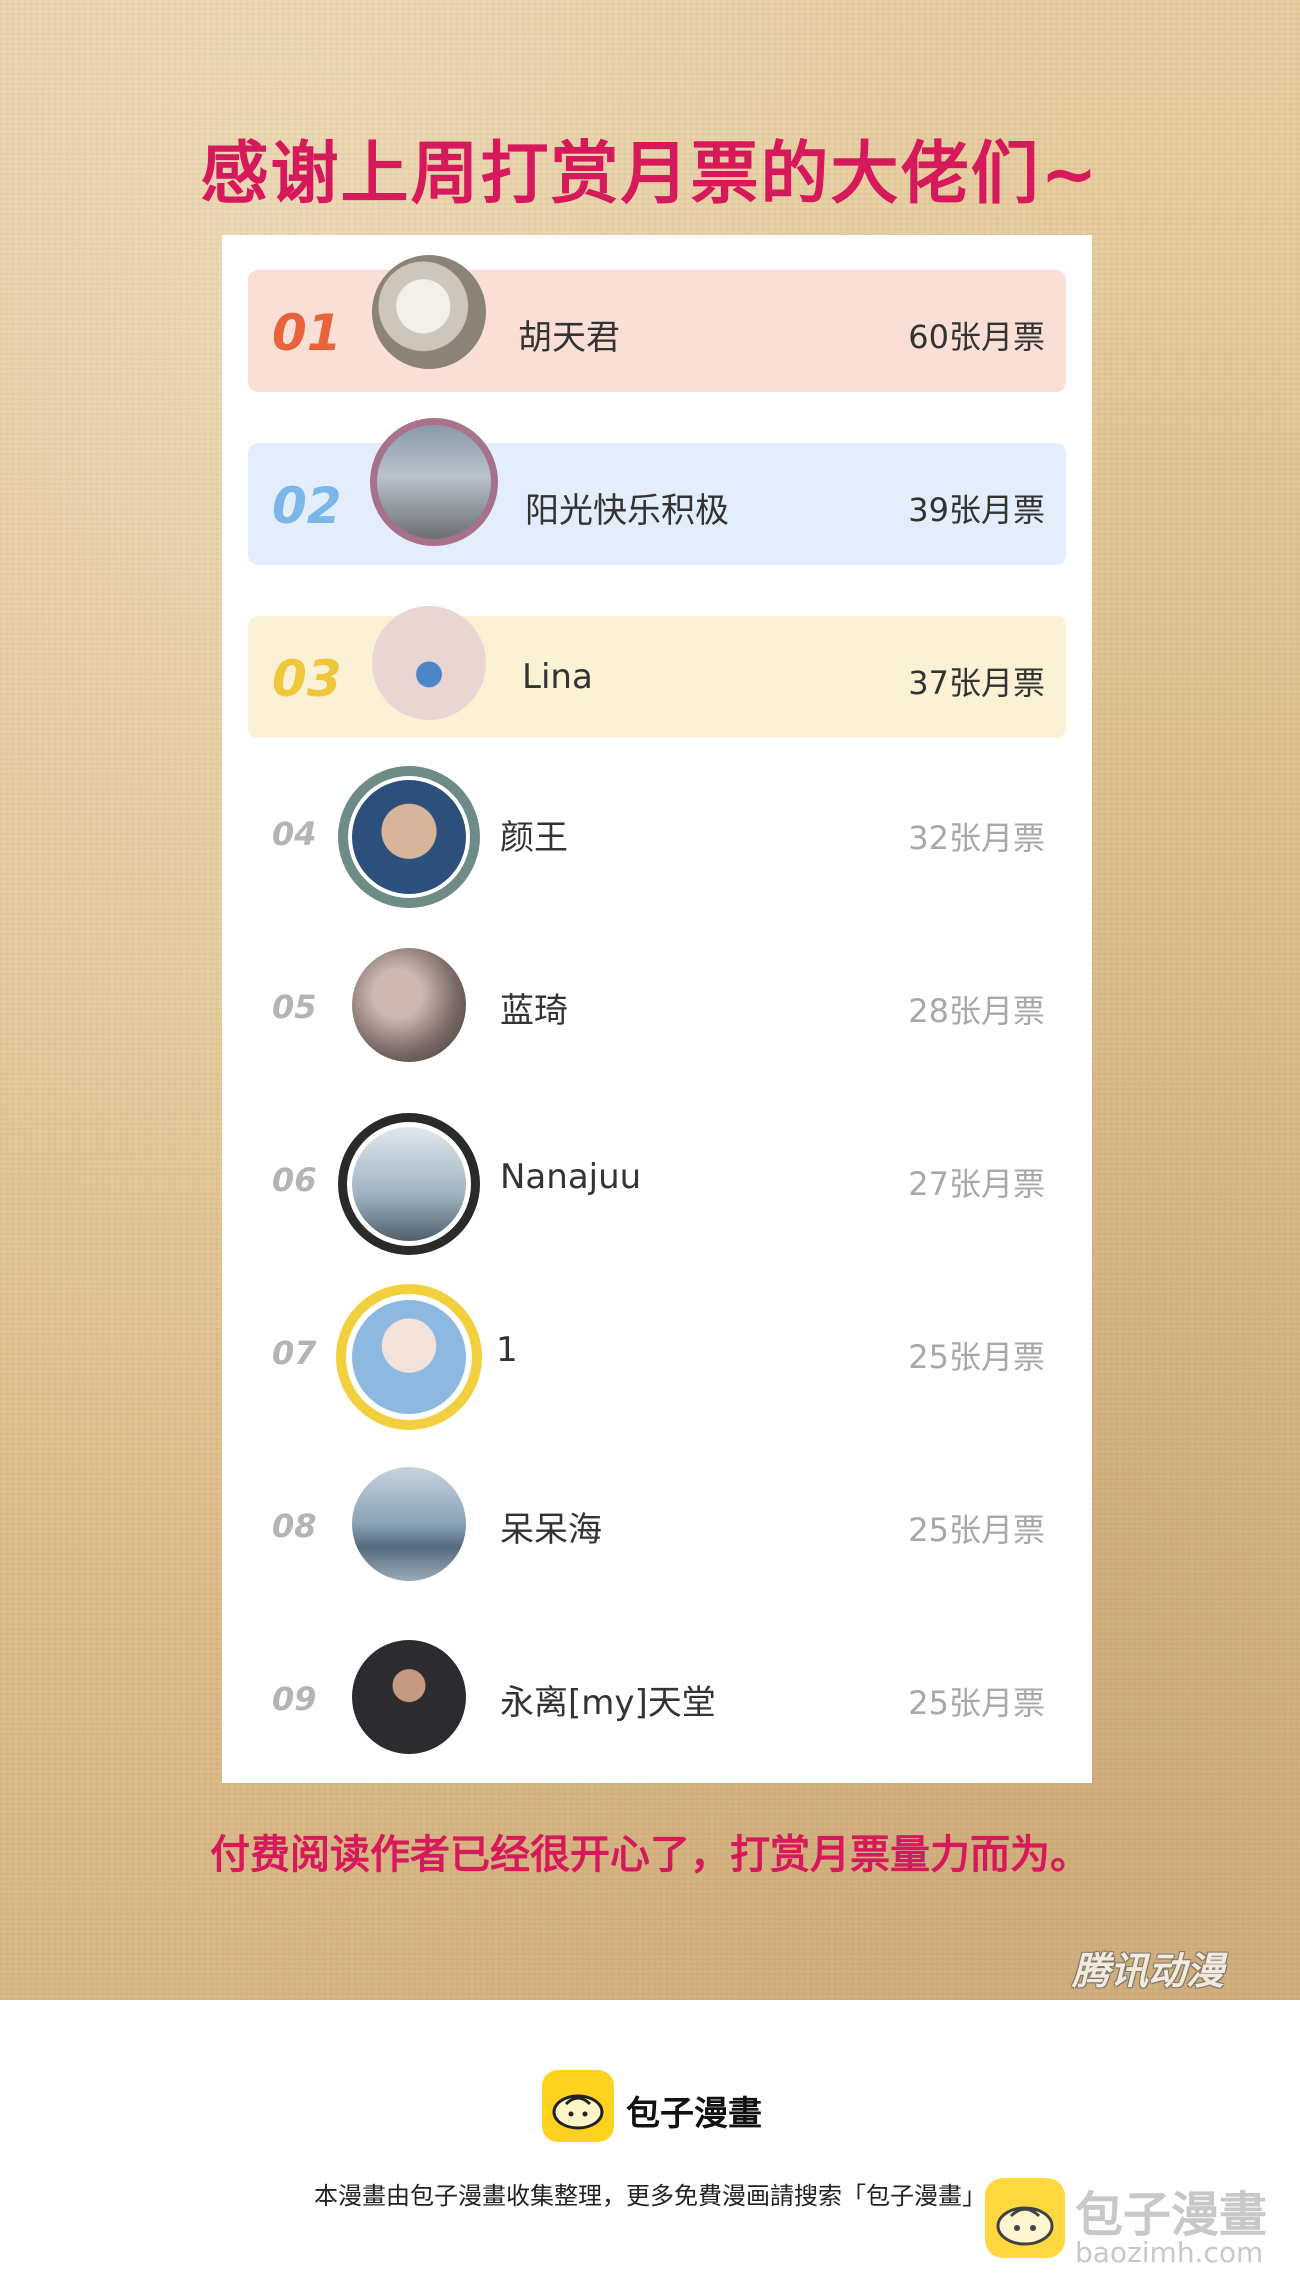 Image resolution: width=1300 pixels, height=2282 pixels. Describe the element at coordinates (557, 677) in the screenshot. I see `username-3: Lina` at that location.